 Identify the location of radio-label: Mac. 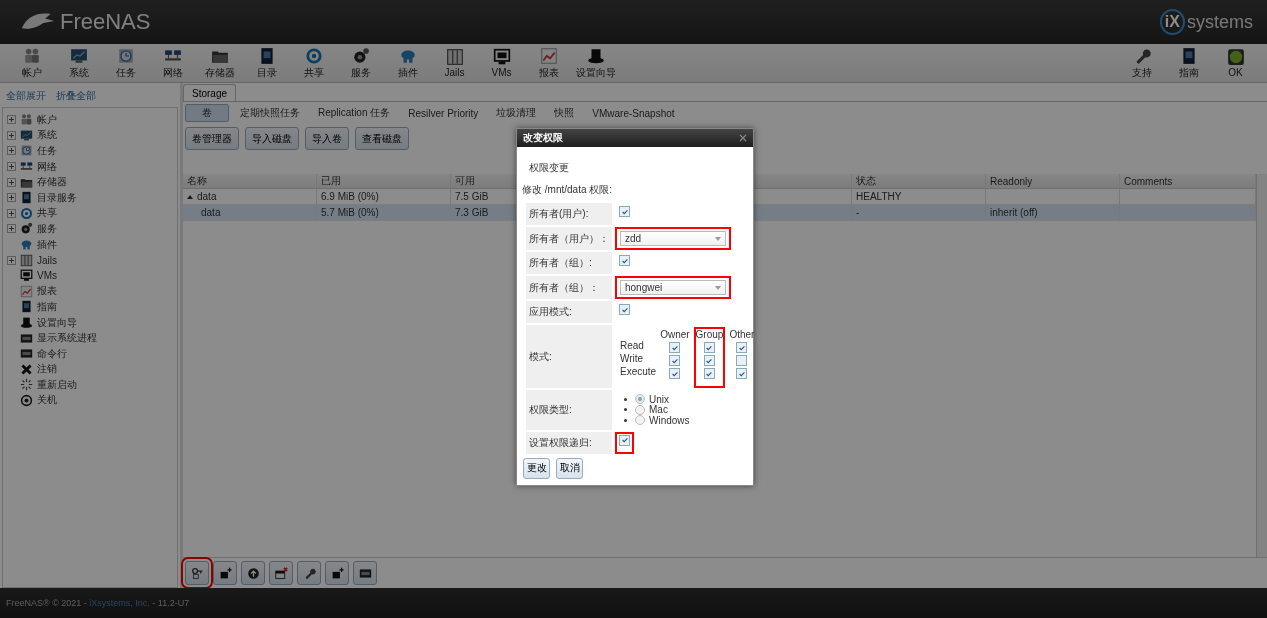
(658, 410).